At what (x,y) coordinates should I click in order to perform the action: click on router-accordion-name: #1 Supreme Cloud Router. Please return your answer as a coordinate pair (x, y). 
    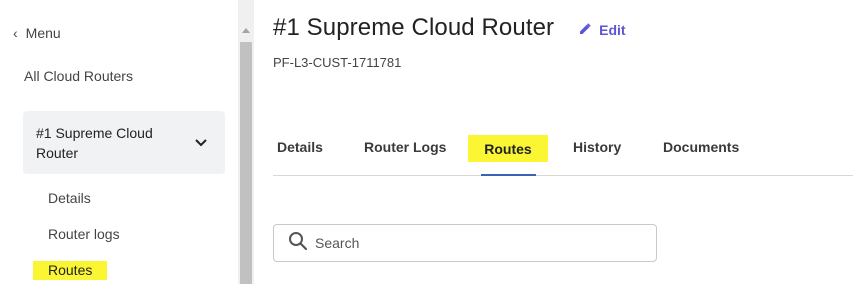
    Looking at the image, I should click on (94, 142).